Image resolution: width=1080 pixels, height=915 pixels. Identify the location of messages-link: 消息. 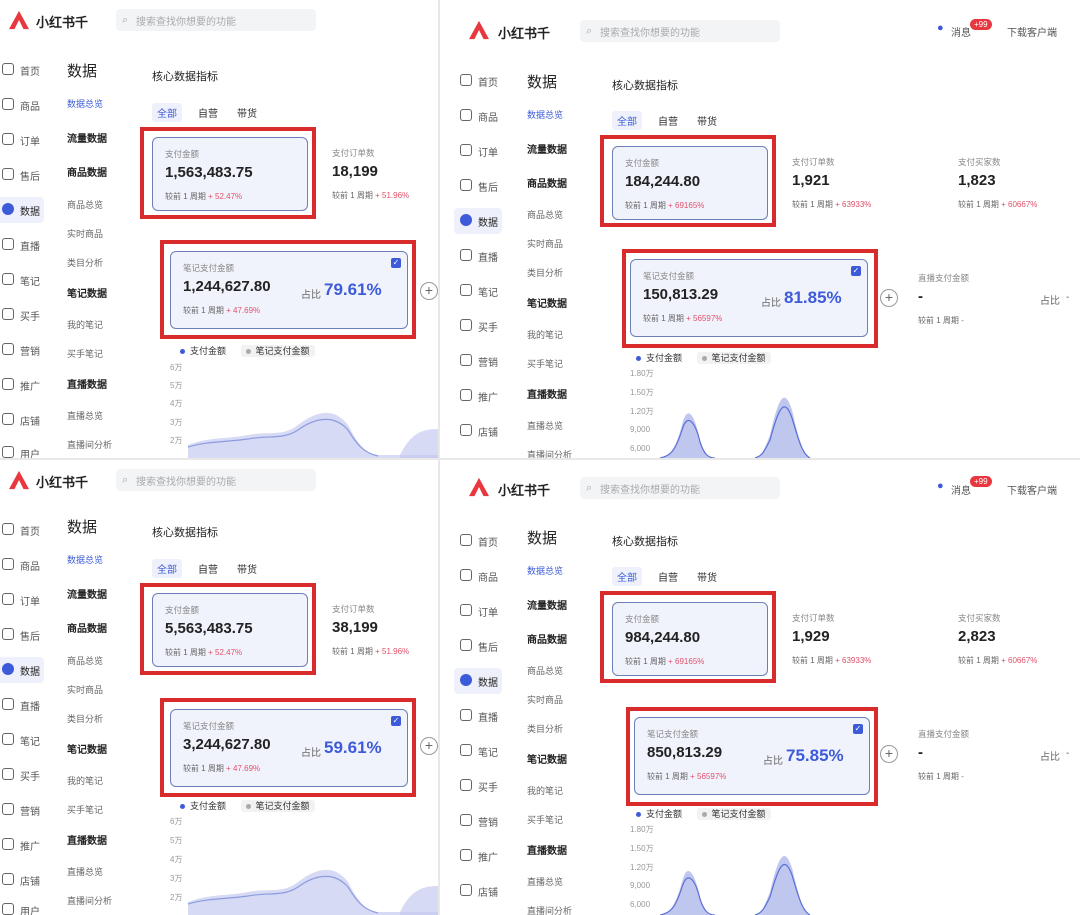
(961, 31).